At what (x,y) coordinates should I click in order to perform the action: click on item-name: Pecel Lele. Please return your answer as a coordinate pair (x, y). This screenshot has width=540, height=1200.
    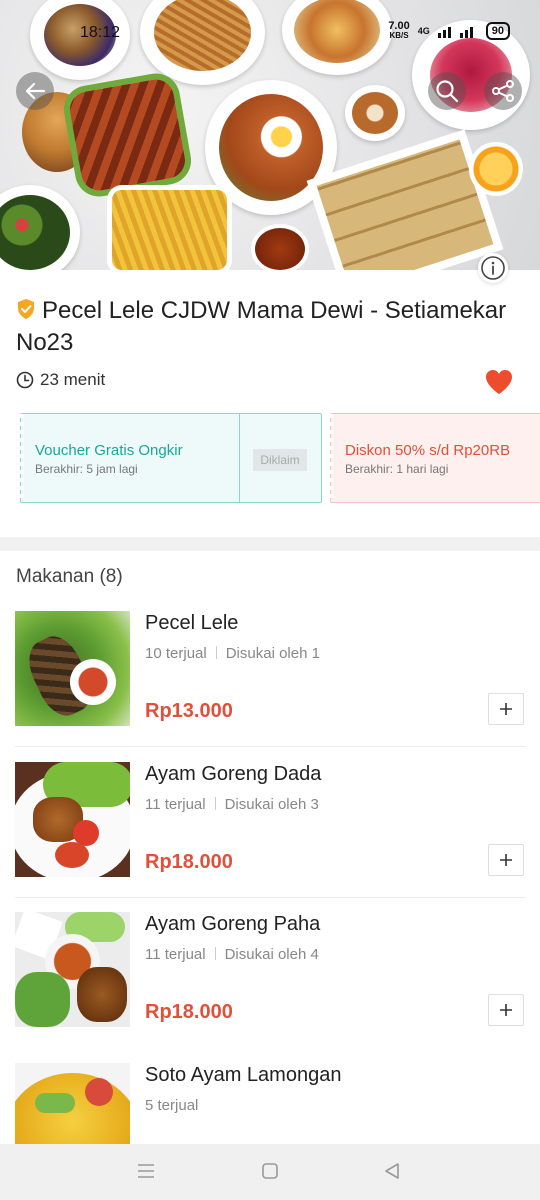
    Looking at the image, I should click on (192, 623).